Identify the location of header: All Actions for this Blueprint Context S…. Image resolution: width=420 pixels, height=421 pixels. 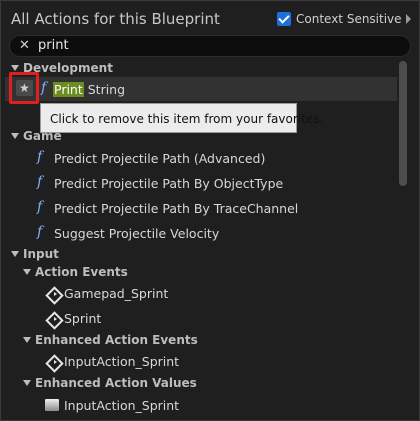
(210, 19).